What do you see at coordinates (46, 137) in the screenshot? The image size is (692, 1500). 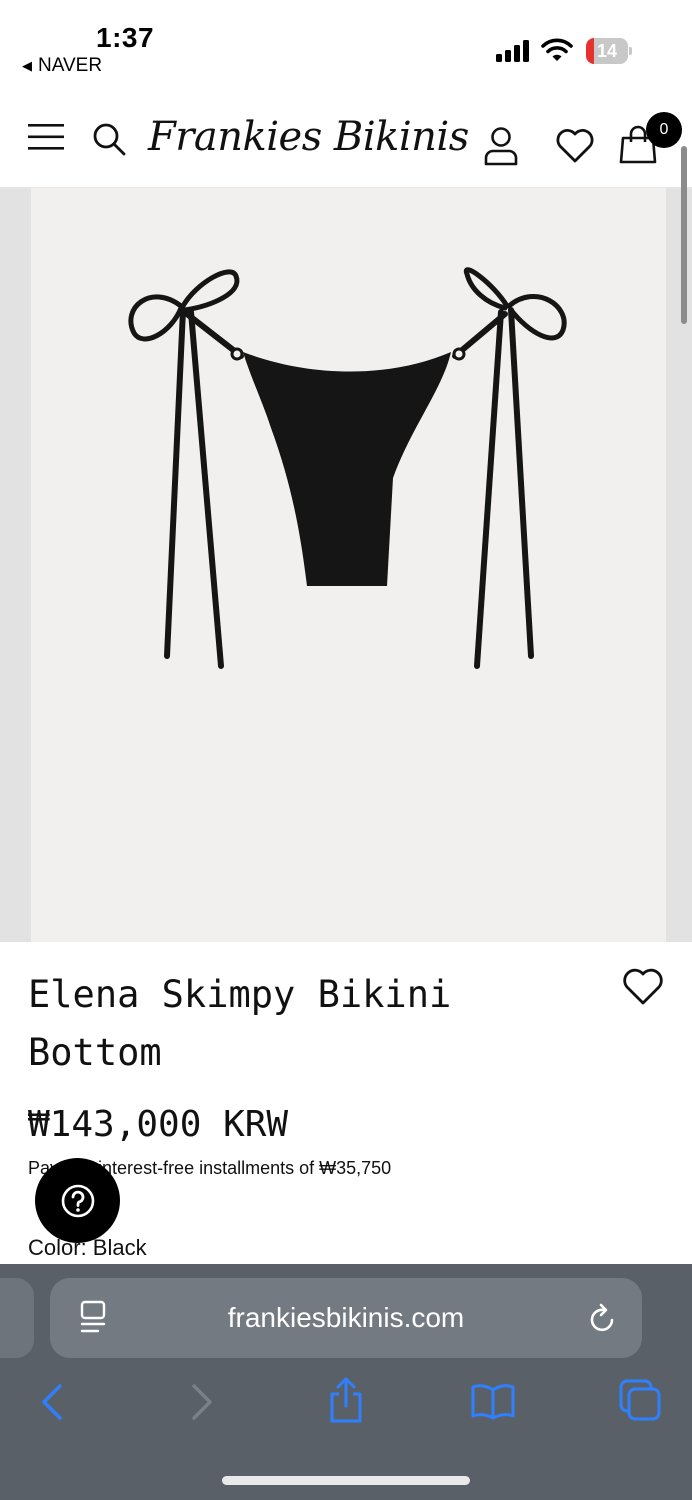 I see `menu-icon` at bounding box center [46, 137].